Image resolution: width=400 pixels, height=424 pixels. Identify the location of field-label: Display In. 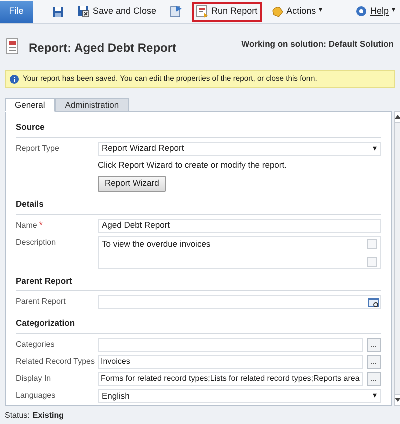
(34, 379).